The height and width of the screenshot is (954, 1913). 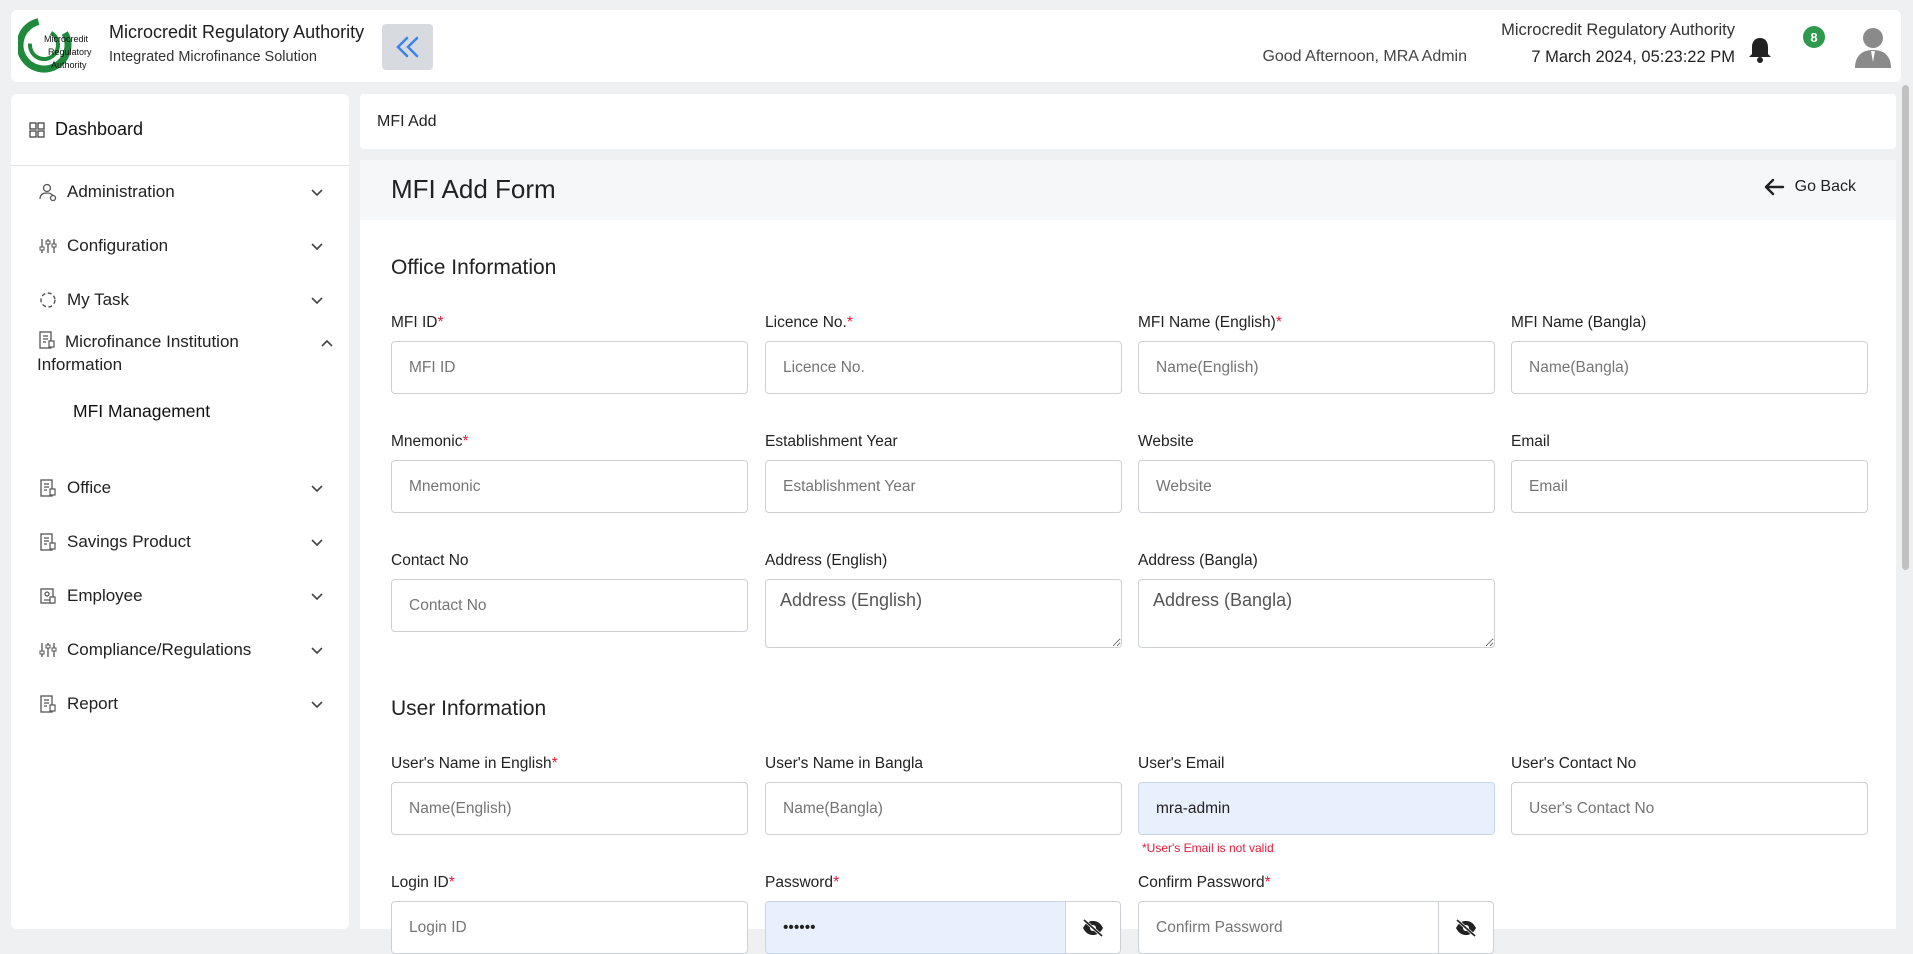 What do you see at coordinates (129, 541) in the screenshot?
I see `sidebar-item-label: Savings Product` at bounding box center [129, 541].